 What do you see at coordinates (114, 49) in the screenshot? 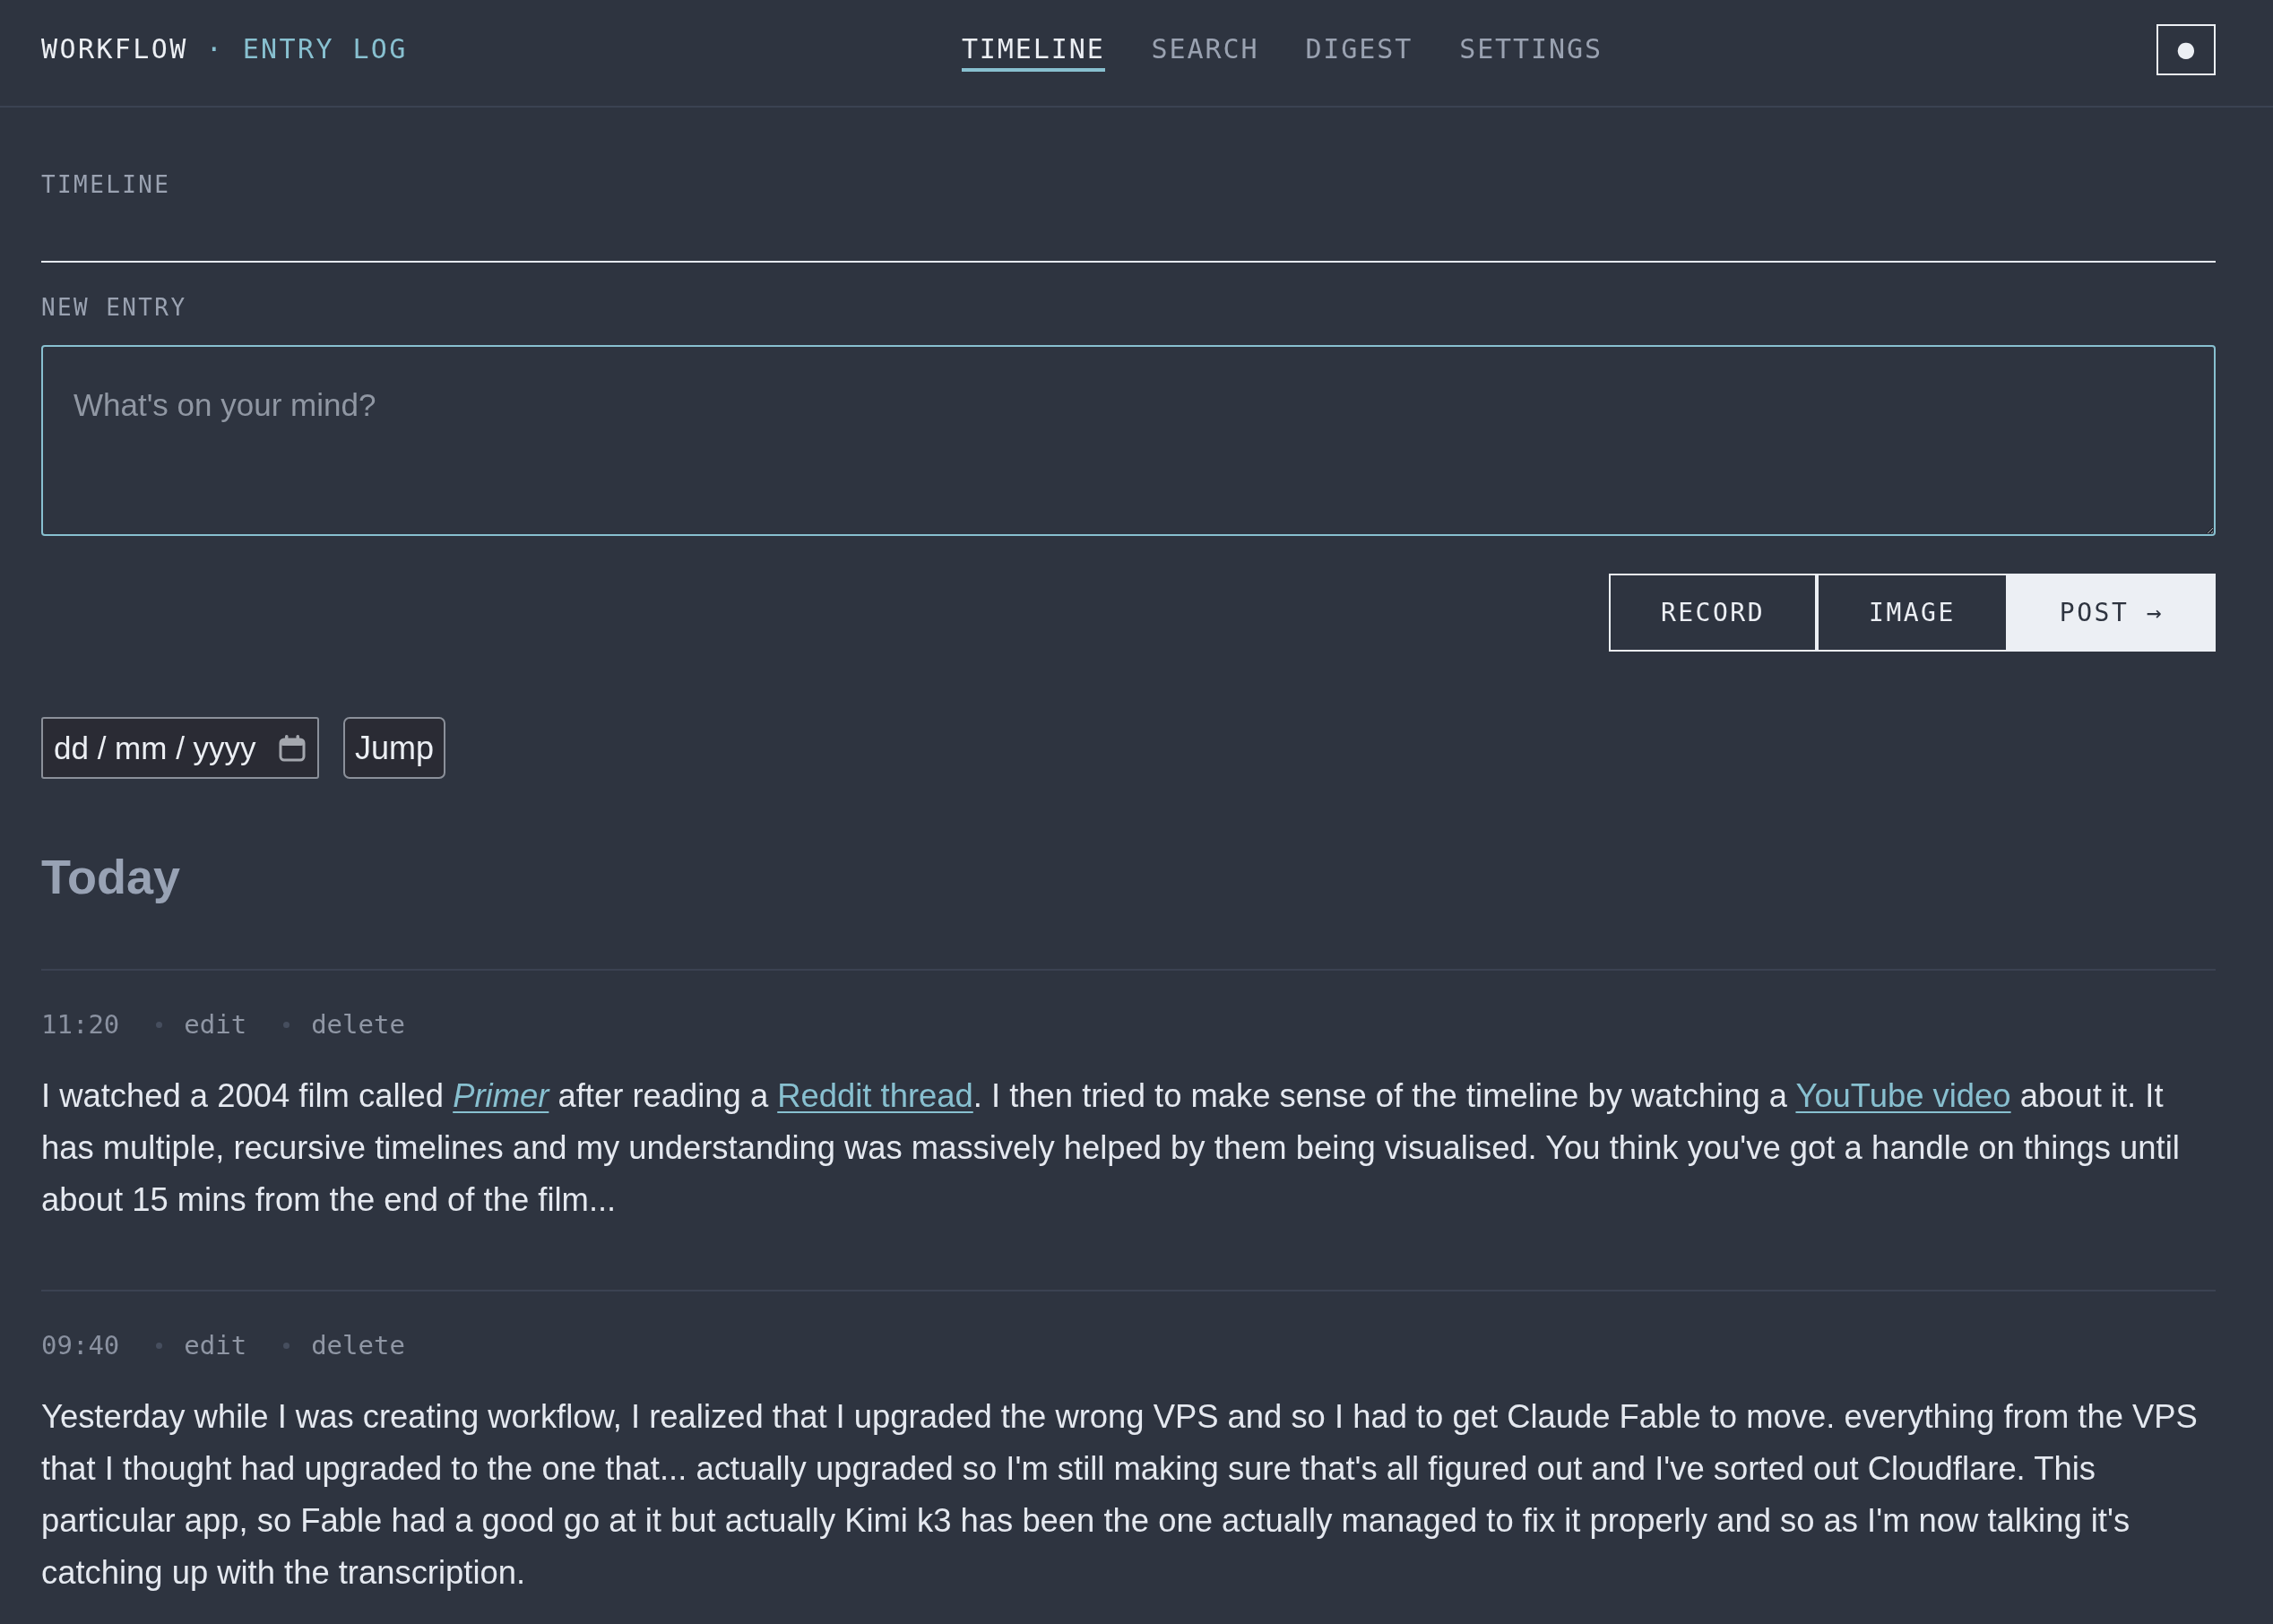
I see `brand-name: WORKFLOW` at bounding box center [114, 49].